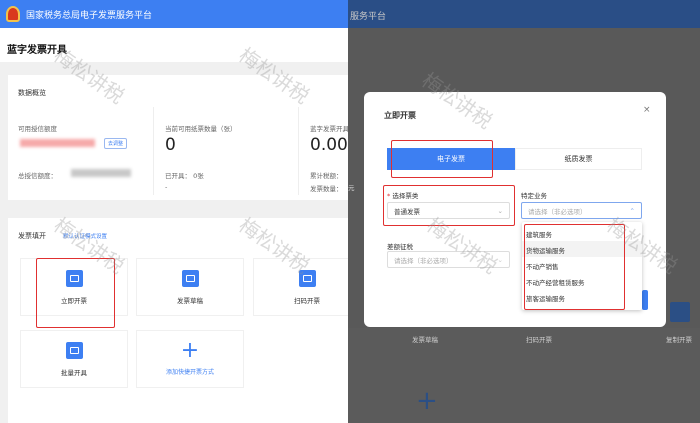 Image resolution: width=700 pixels, height=423 pixels. What do you see at coordinates (500, 259) in the screenshot?
I see `chevron-down-icon: ⌄` at bounding box center [500, 259].